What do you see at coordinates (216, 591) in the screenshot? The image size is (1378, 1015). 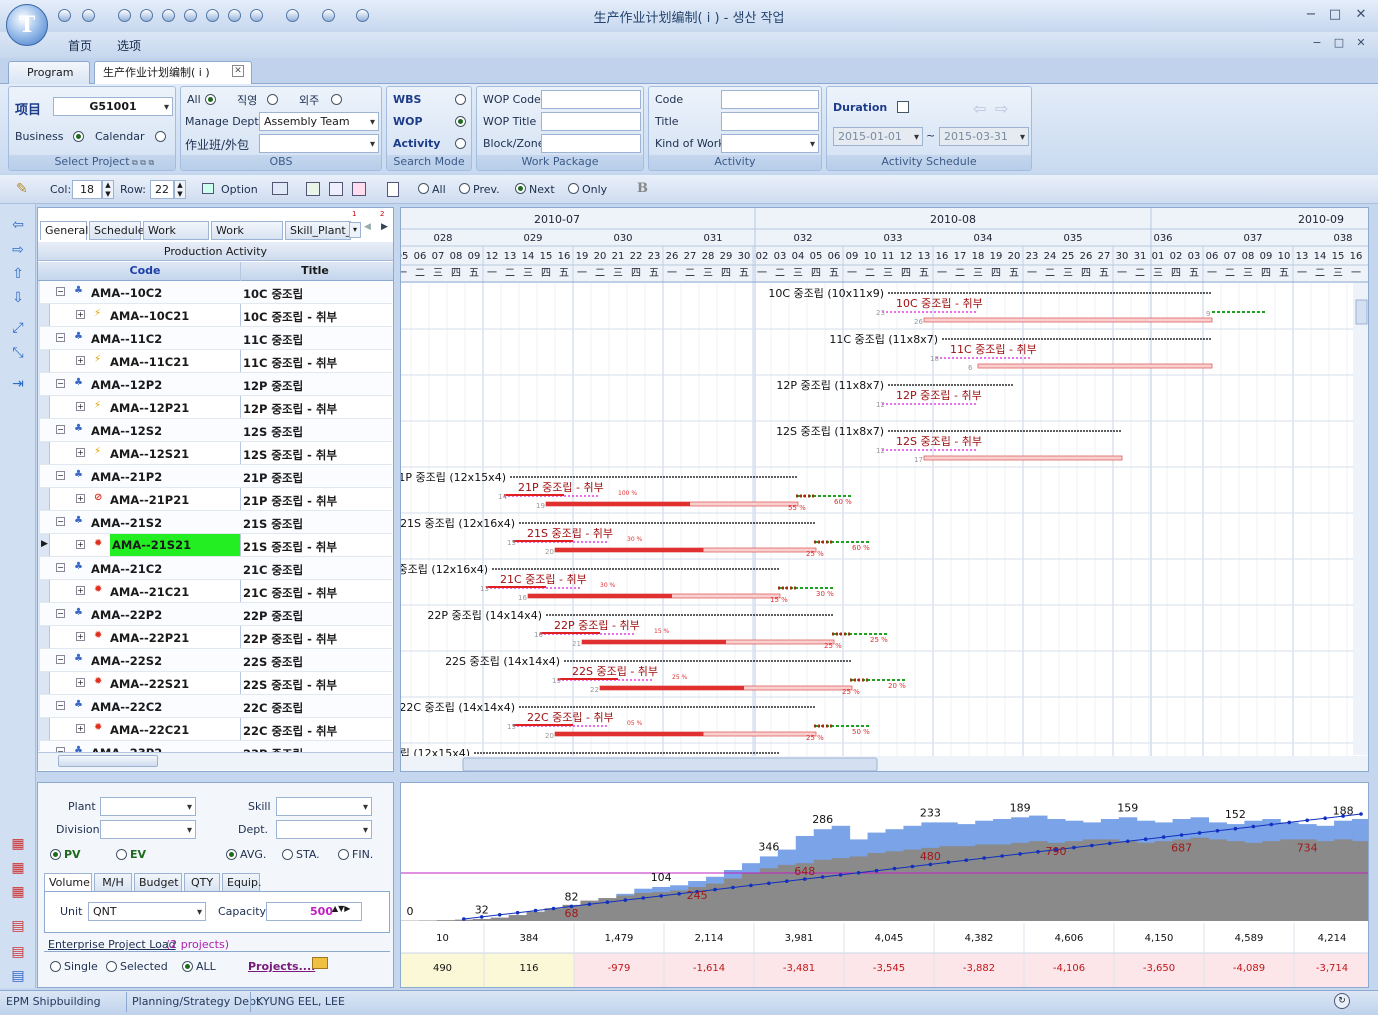 I see `table-row: +✹AMA--21C2121C 중조립 - 취부` at bounding box center [216, 591].